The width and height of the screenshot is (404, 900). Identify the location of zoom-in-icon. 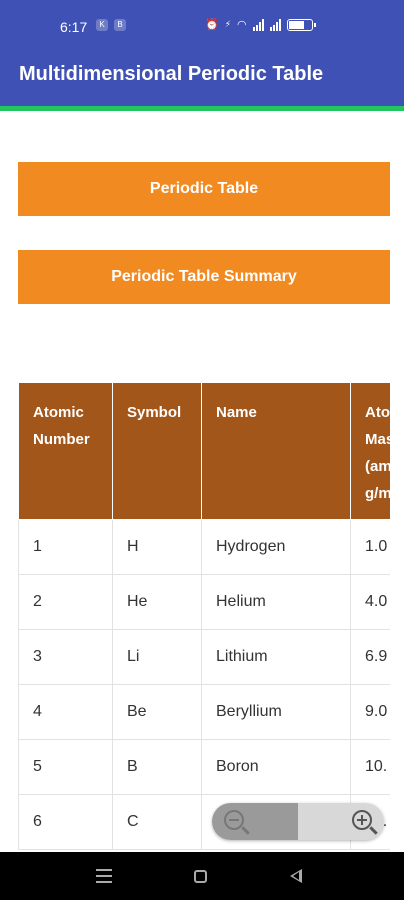
(362, 820).